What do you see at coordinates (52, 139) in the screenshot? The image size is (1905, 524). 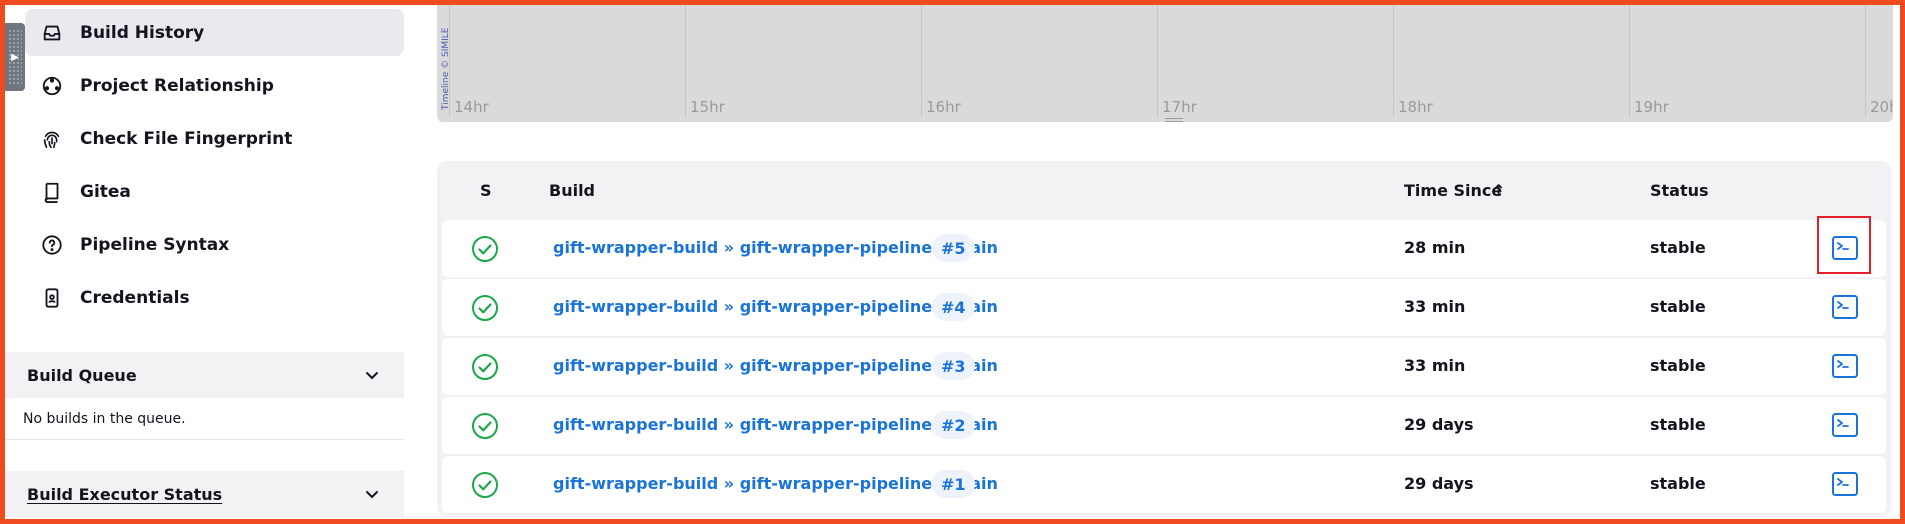 I see `fingerprint-icon` at bounding box center [52, 139].